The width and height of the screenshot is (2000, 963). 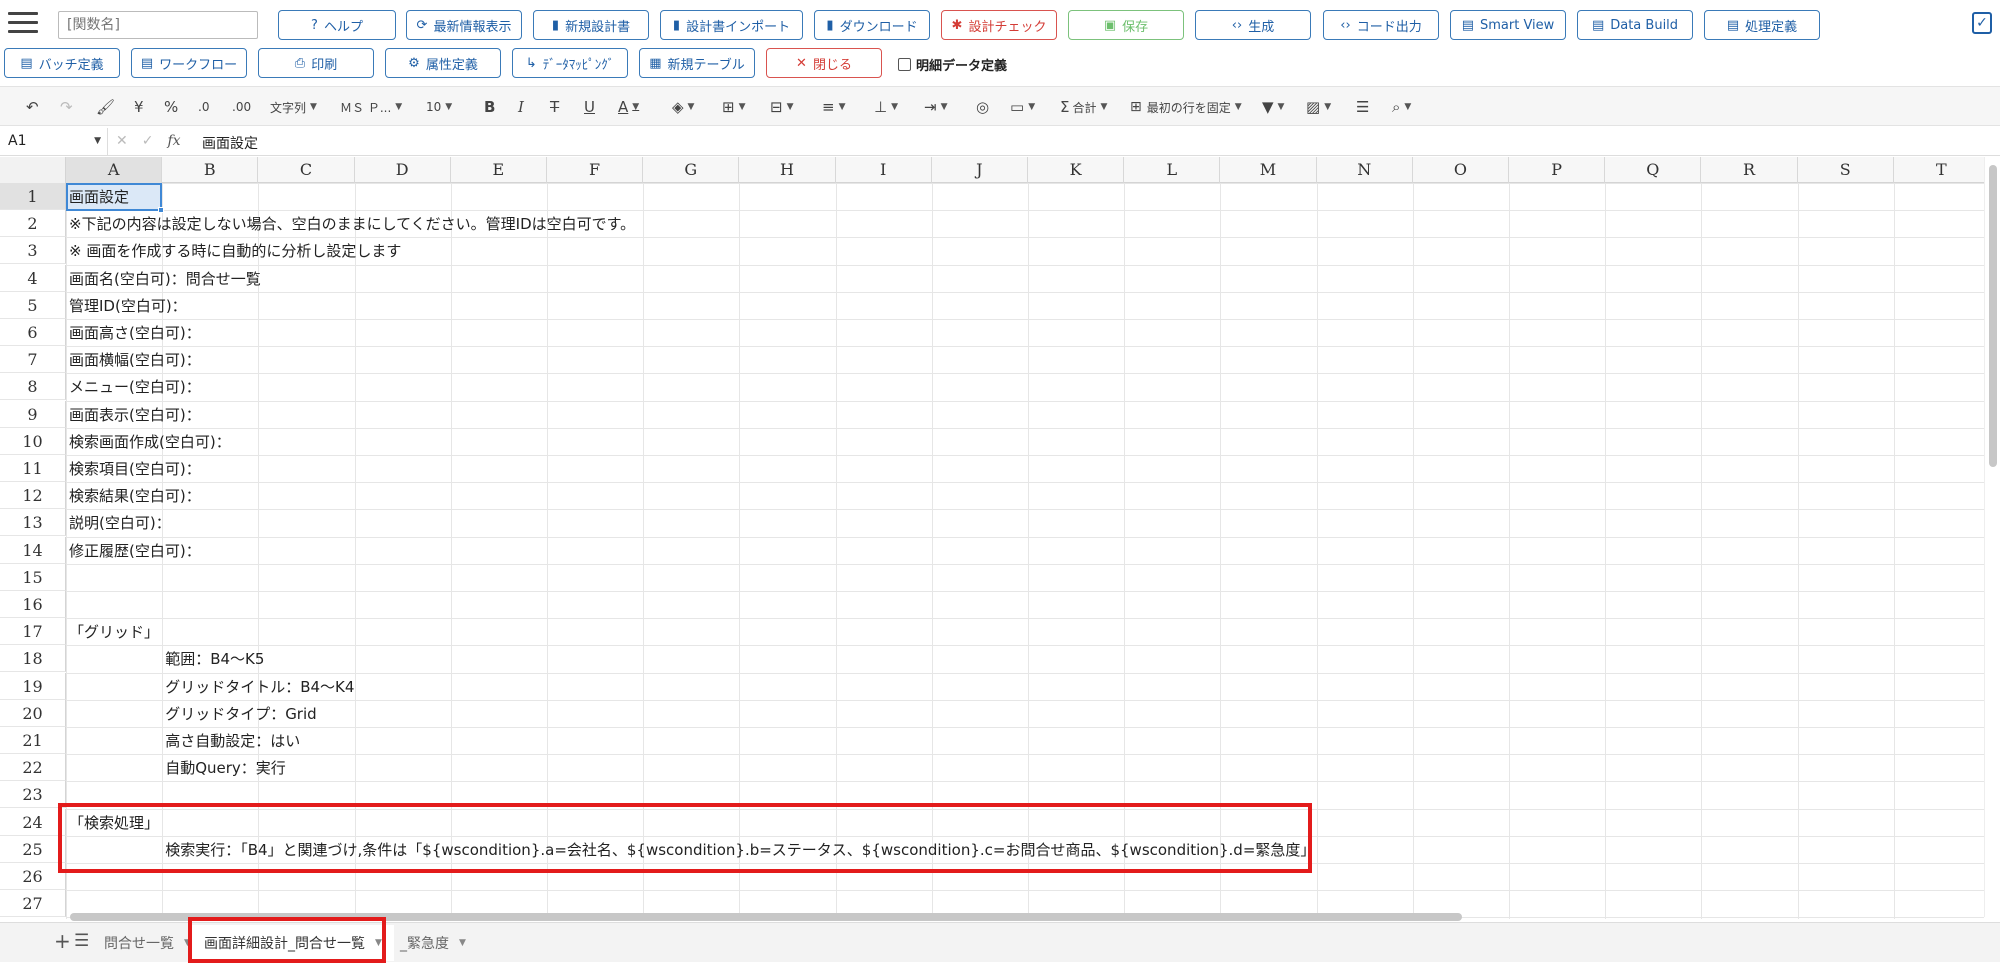 I want to click on horizontal-scrollbar, so click(x=1025, y=917).